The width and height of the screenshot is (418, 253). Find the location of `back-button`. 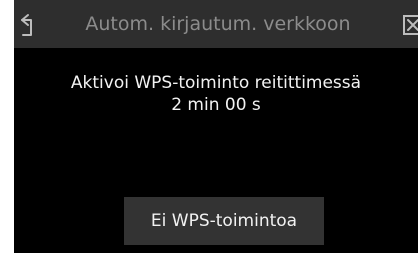

back-button is located at coordinates (32, 24).